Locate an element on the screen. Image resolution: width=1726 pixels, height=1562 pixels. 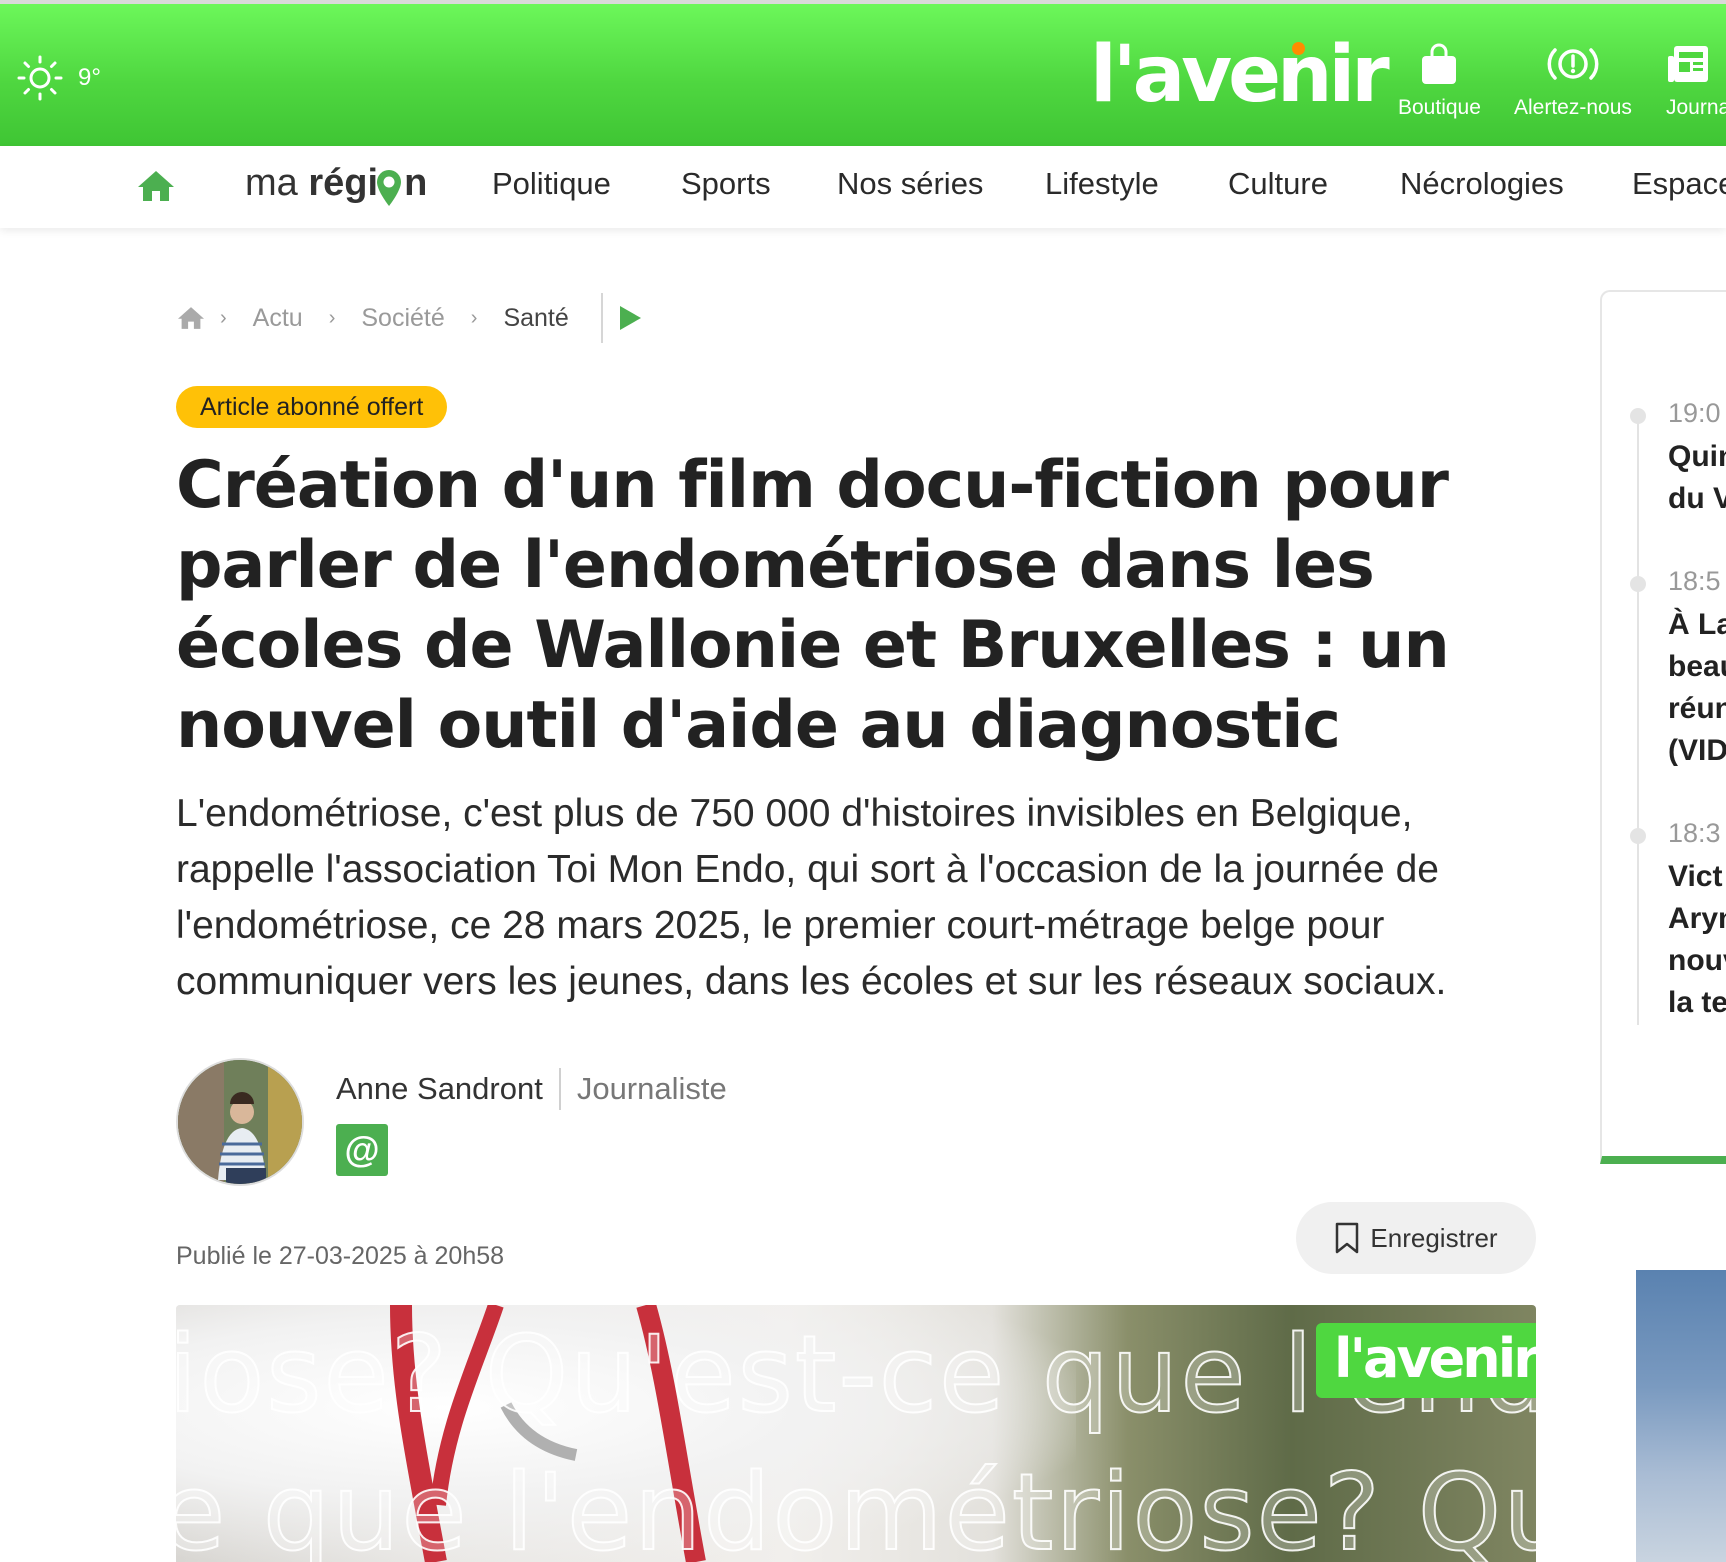
breadcrumb: › Actu › Société › Santé is located at coordinates (409, 318).